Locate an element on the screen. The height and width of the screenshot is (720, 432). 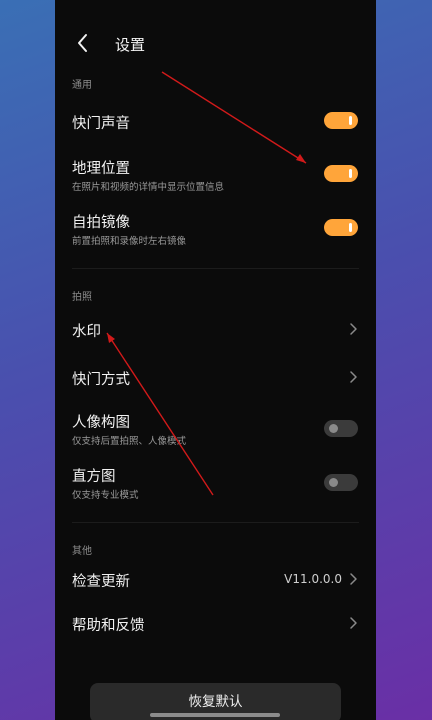
setting-row-selfie-mirror: 自拍镜像 前置拍照和录像时左右镜像 is located at coordinates (215, 228).